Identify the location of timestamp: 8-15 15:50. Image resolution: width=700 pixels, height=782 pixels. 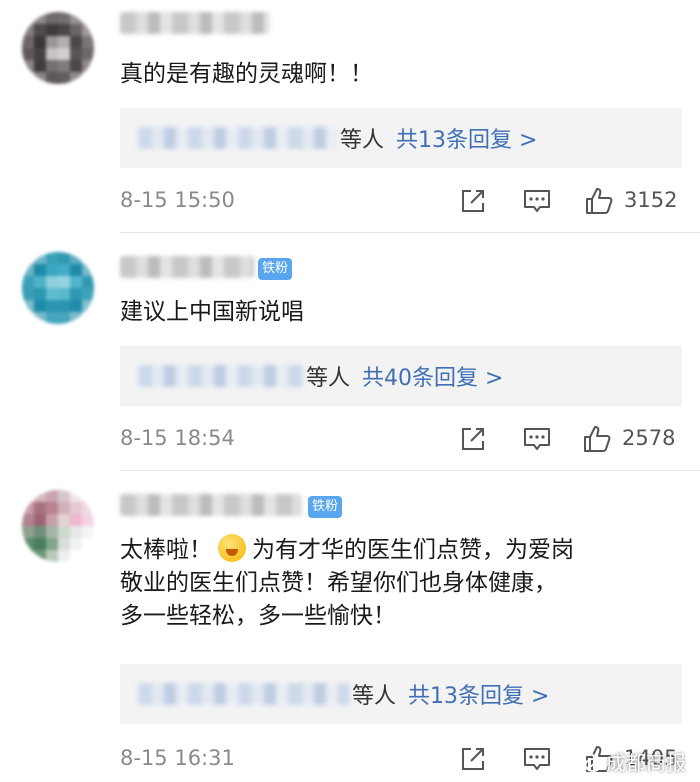
(177, 200).